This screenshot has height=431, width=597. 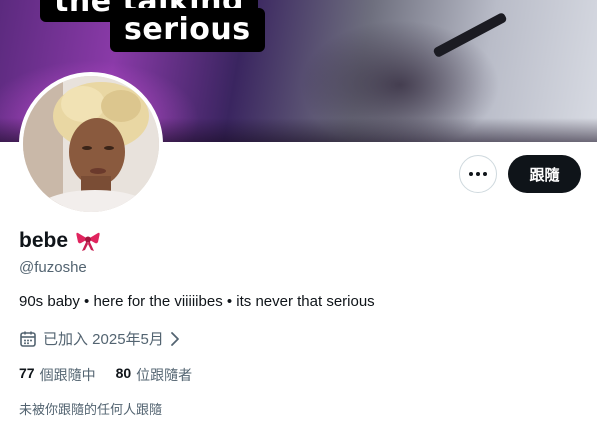 What do you see at coordinates (103, 339) in the screenshot?
I see `joined-date-text: 已加入 2025年5月` at bounding box center [103, 339].